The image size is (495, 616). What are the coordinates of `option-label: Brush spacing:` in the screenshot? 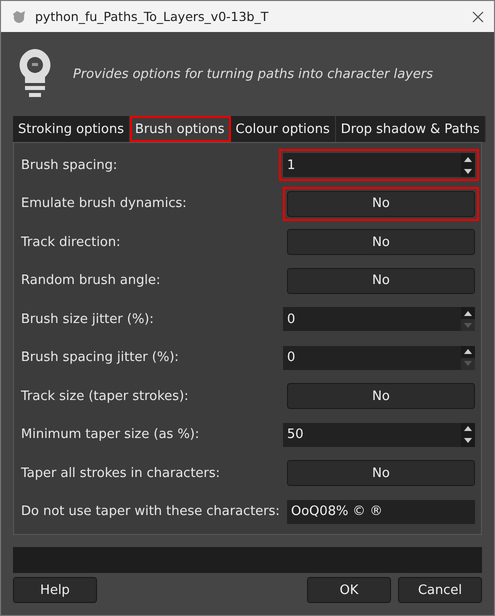 It's located at (69, 165).